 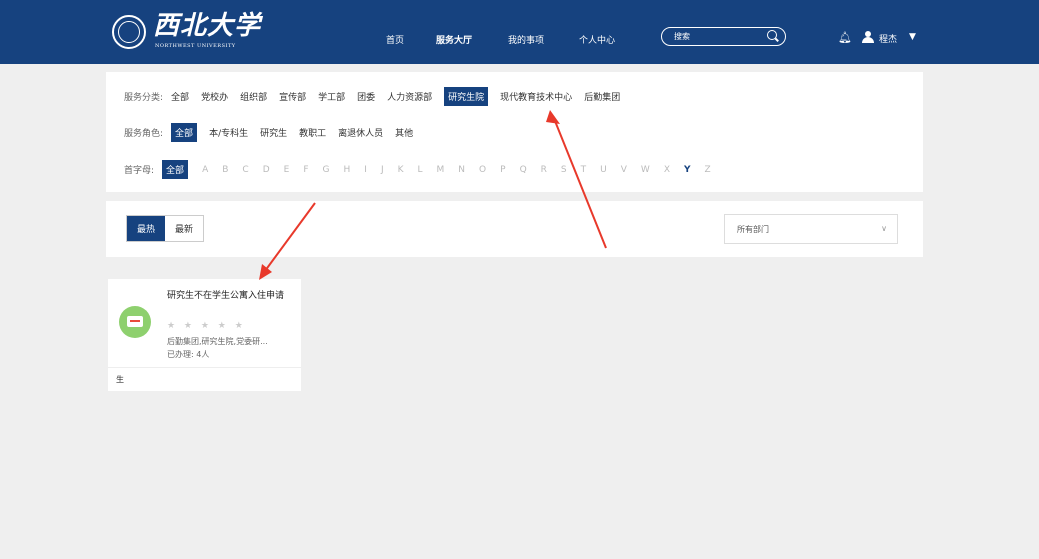 What do you see at coordinates (482, 170) in the screenshot?
I see `letter-o: O` at bounding box center [482, 170].